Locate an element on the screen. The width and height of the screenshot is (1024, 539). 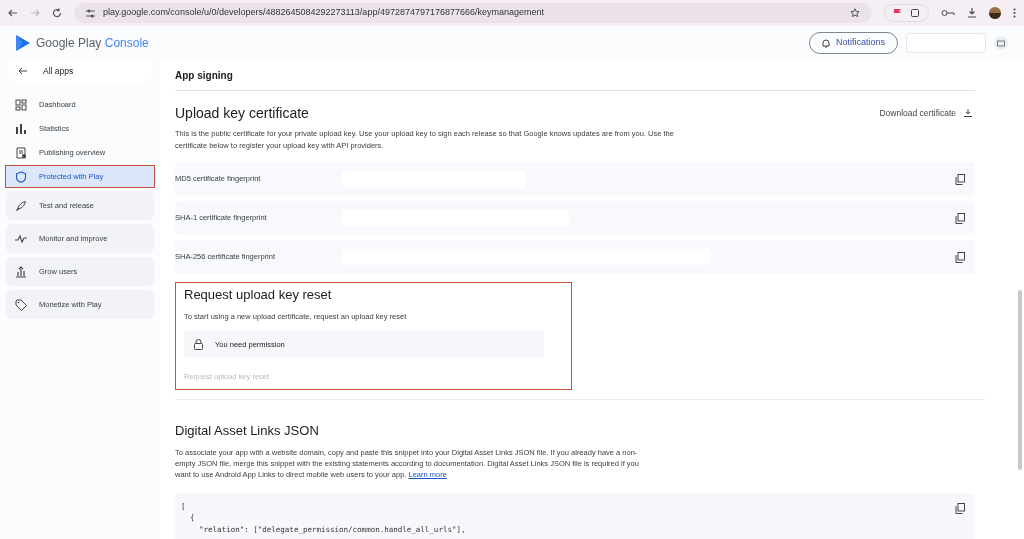
address-bar: play.google.com/console/u/0/developers/4882645084292273113/app/4972874797176877666/keymanagement is located at coordinates (473, 13).